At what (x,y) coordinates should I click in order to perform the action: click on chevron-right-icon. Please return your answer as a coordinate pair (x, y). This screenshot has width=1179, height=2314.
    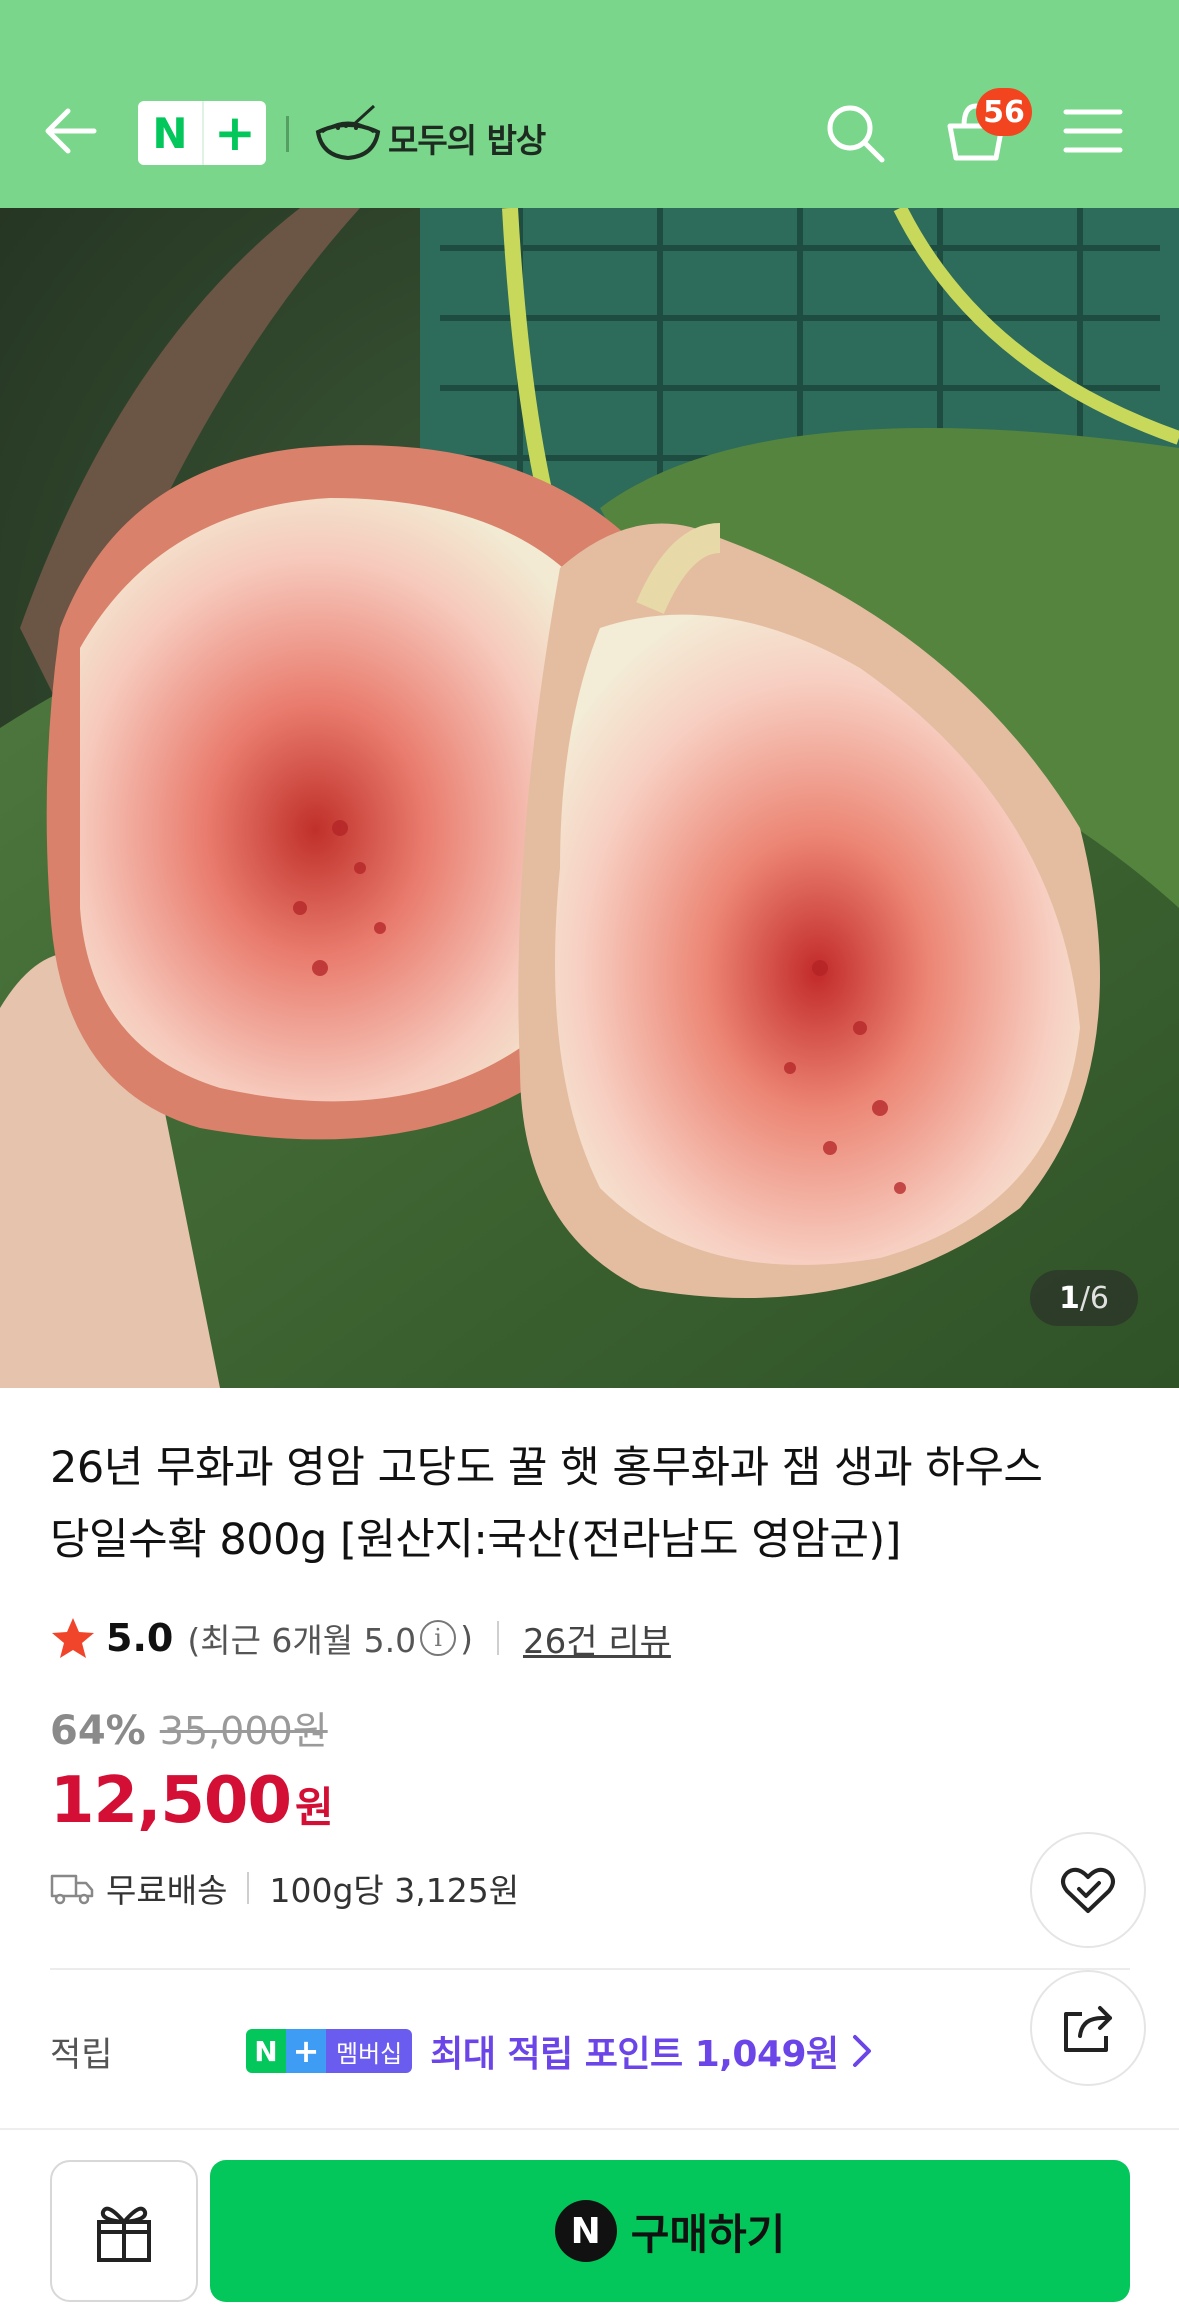
    Looking at the image, I should click on (861, 2051).